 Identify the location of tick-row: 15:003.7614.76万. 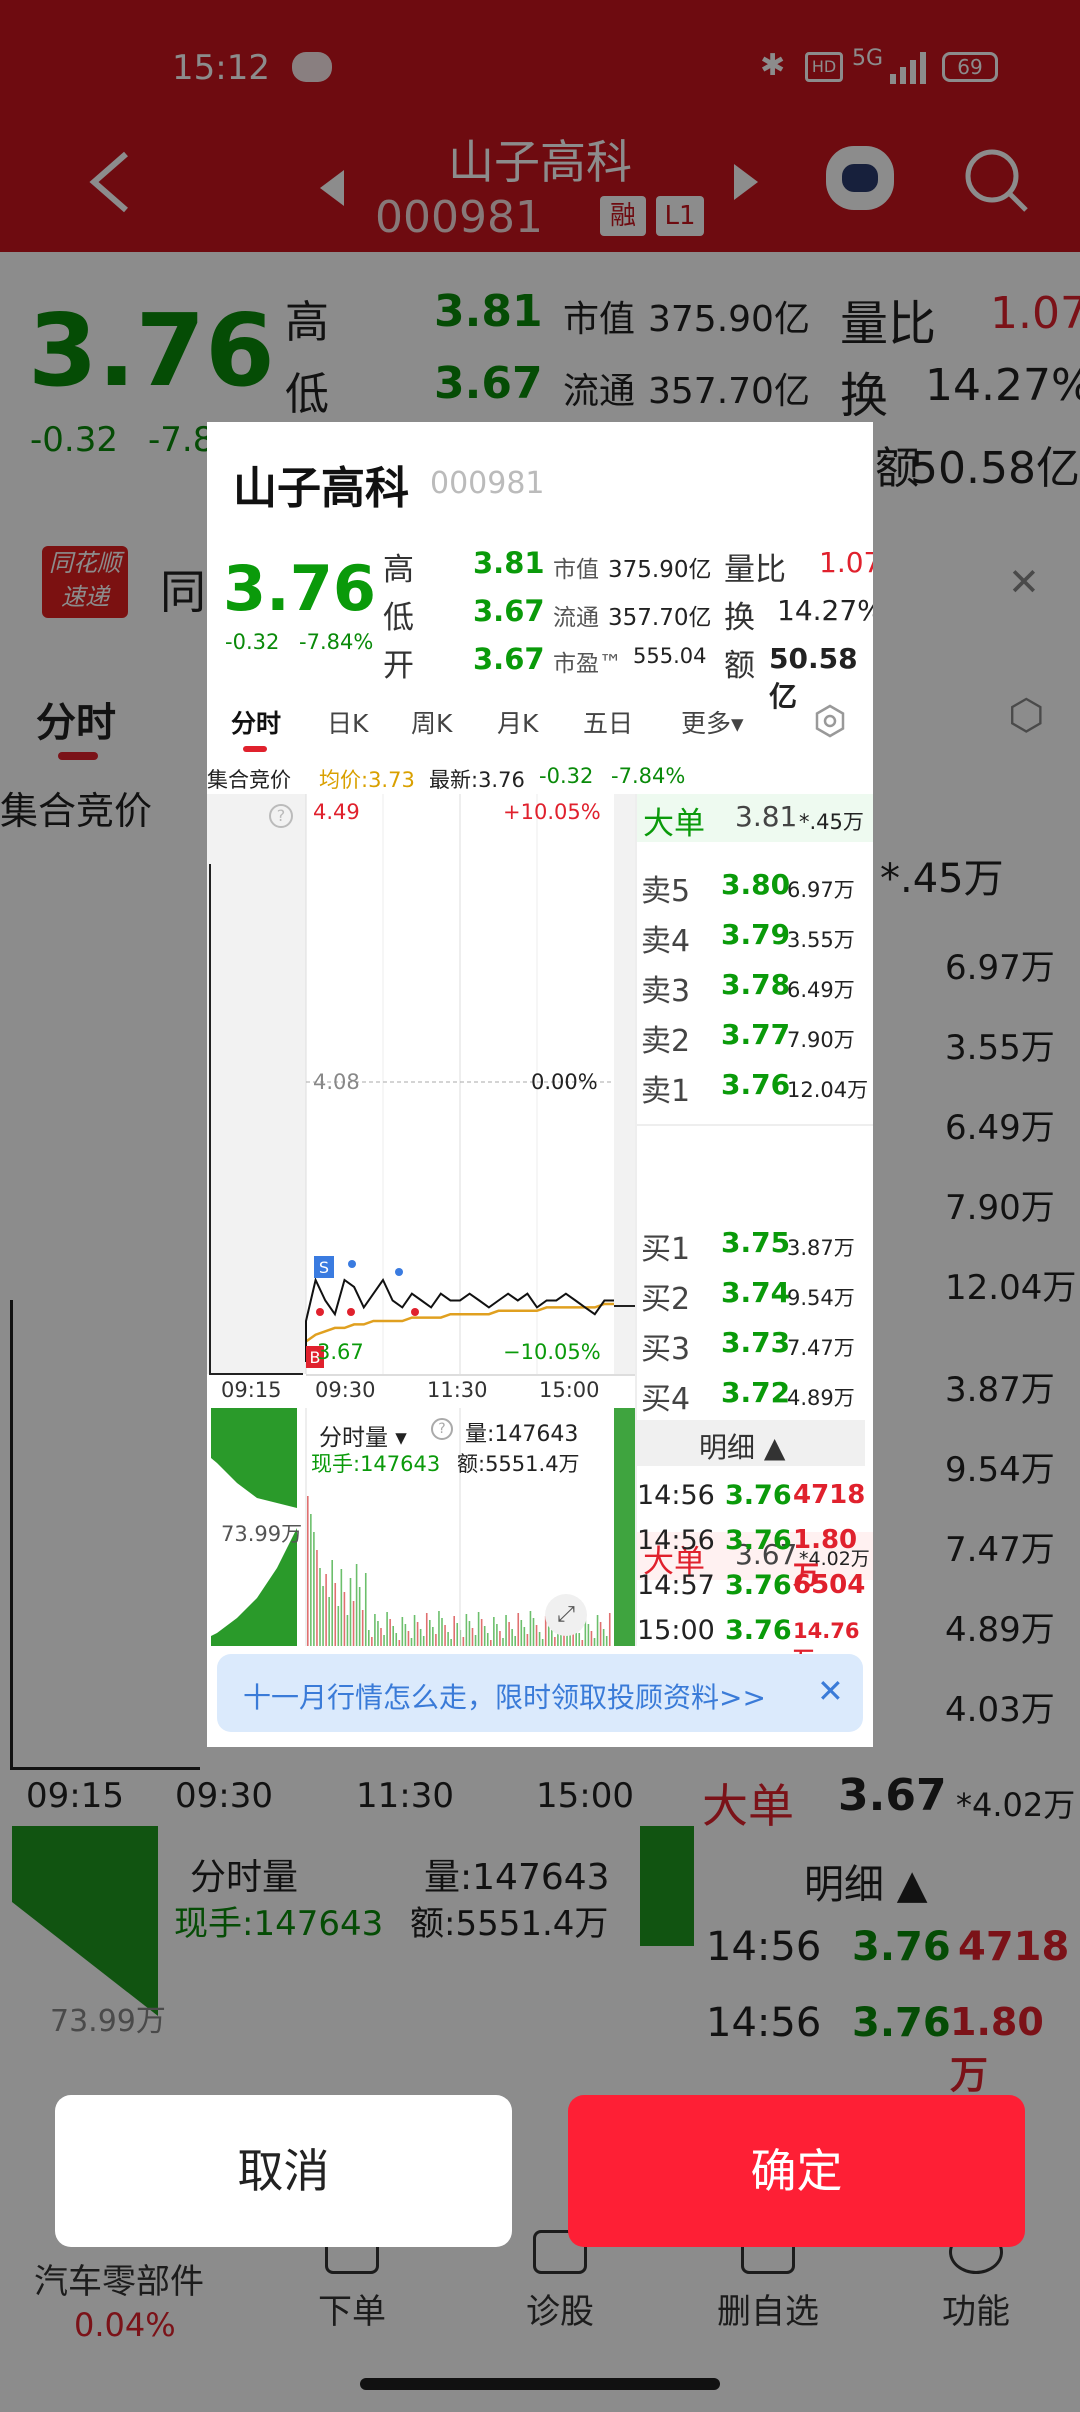
(751, 1641).